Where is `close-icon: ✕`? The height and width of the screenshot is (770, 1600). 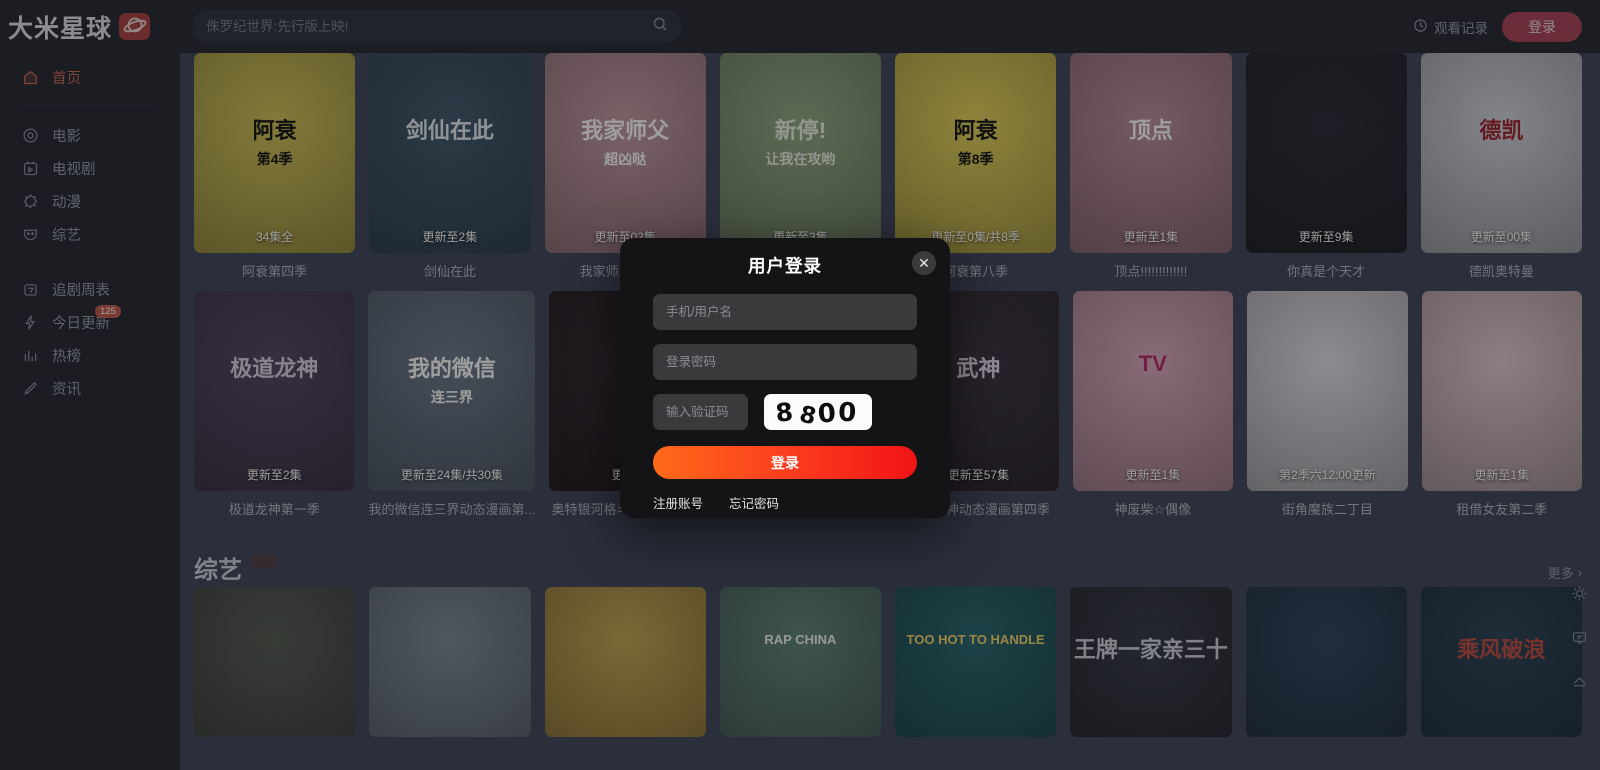 close-icon: ✕ is located at coordinates (924, 263).